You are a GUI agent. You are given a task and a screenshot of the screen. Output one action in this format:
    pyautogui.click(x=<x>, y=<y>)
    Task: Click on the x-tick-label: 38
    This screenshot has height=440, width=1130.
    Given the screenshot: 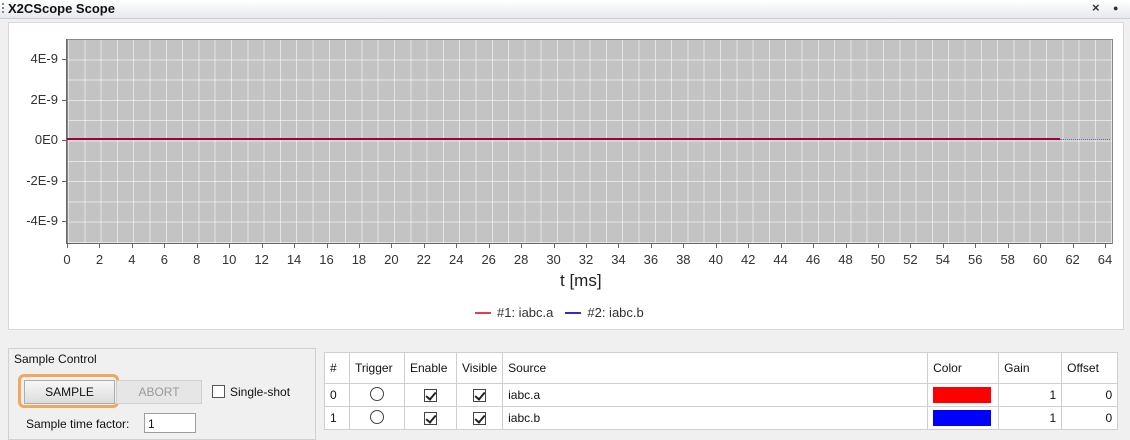 What is the action you would take?
    pyautogui.click(x=683, y=259)
    